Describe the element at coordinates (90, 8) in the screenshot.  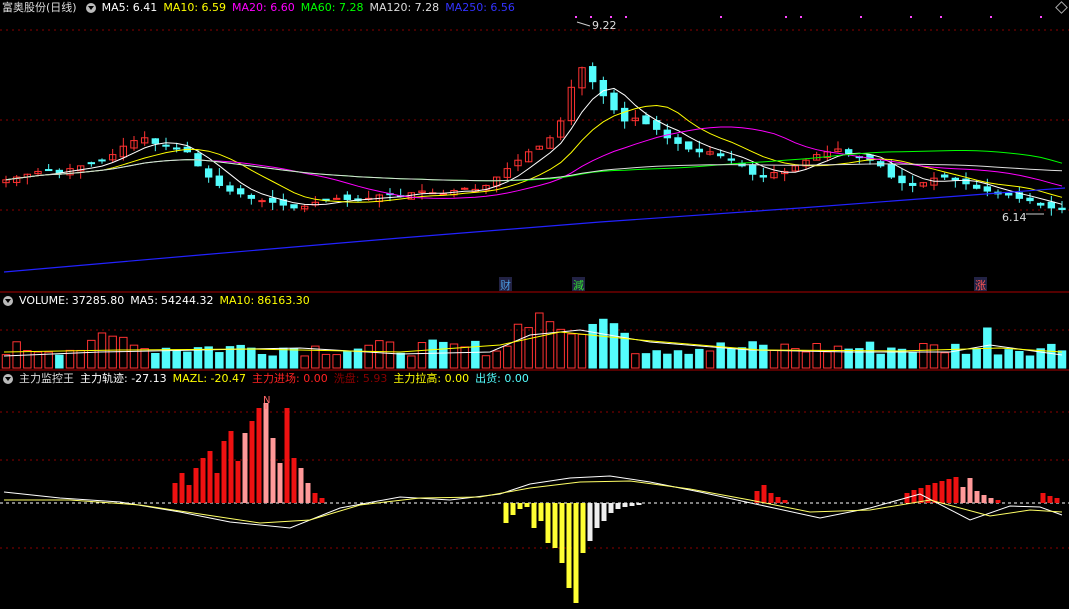
I see `dropdown-icon` at that location.